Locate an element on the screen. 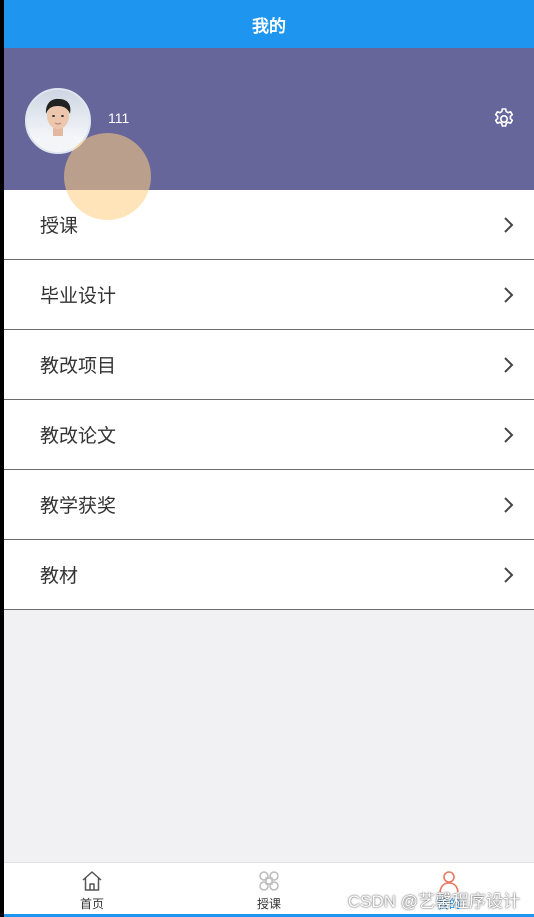 The height and width of the screenshot is (917, 534). menu-item-label: 教学获奖 is located at coordinates (78, 506).